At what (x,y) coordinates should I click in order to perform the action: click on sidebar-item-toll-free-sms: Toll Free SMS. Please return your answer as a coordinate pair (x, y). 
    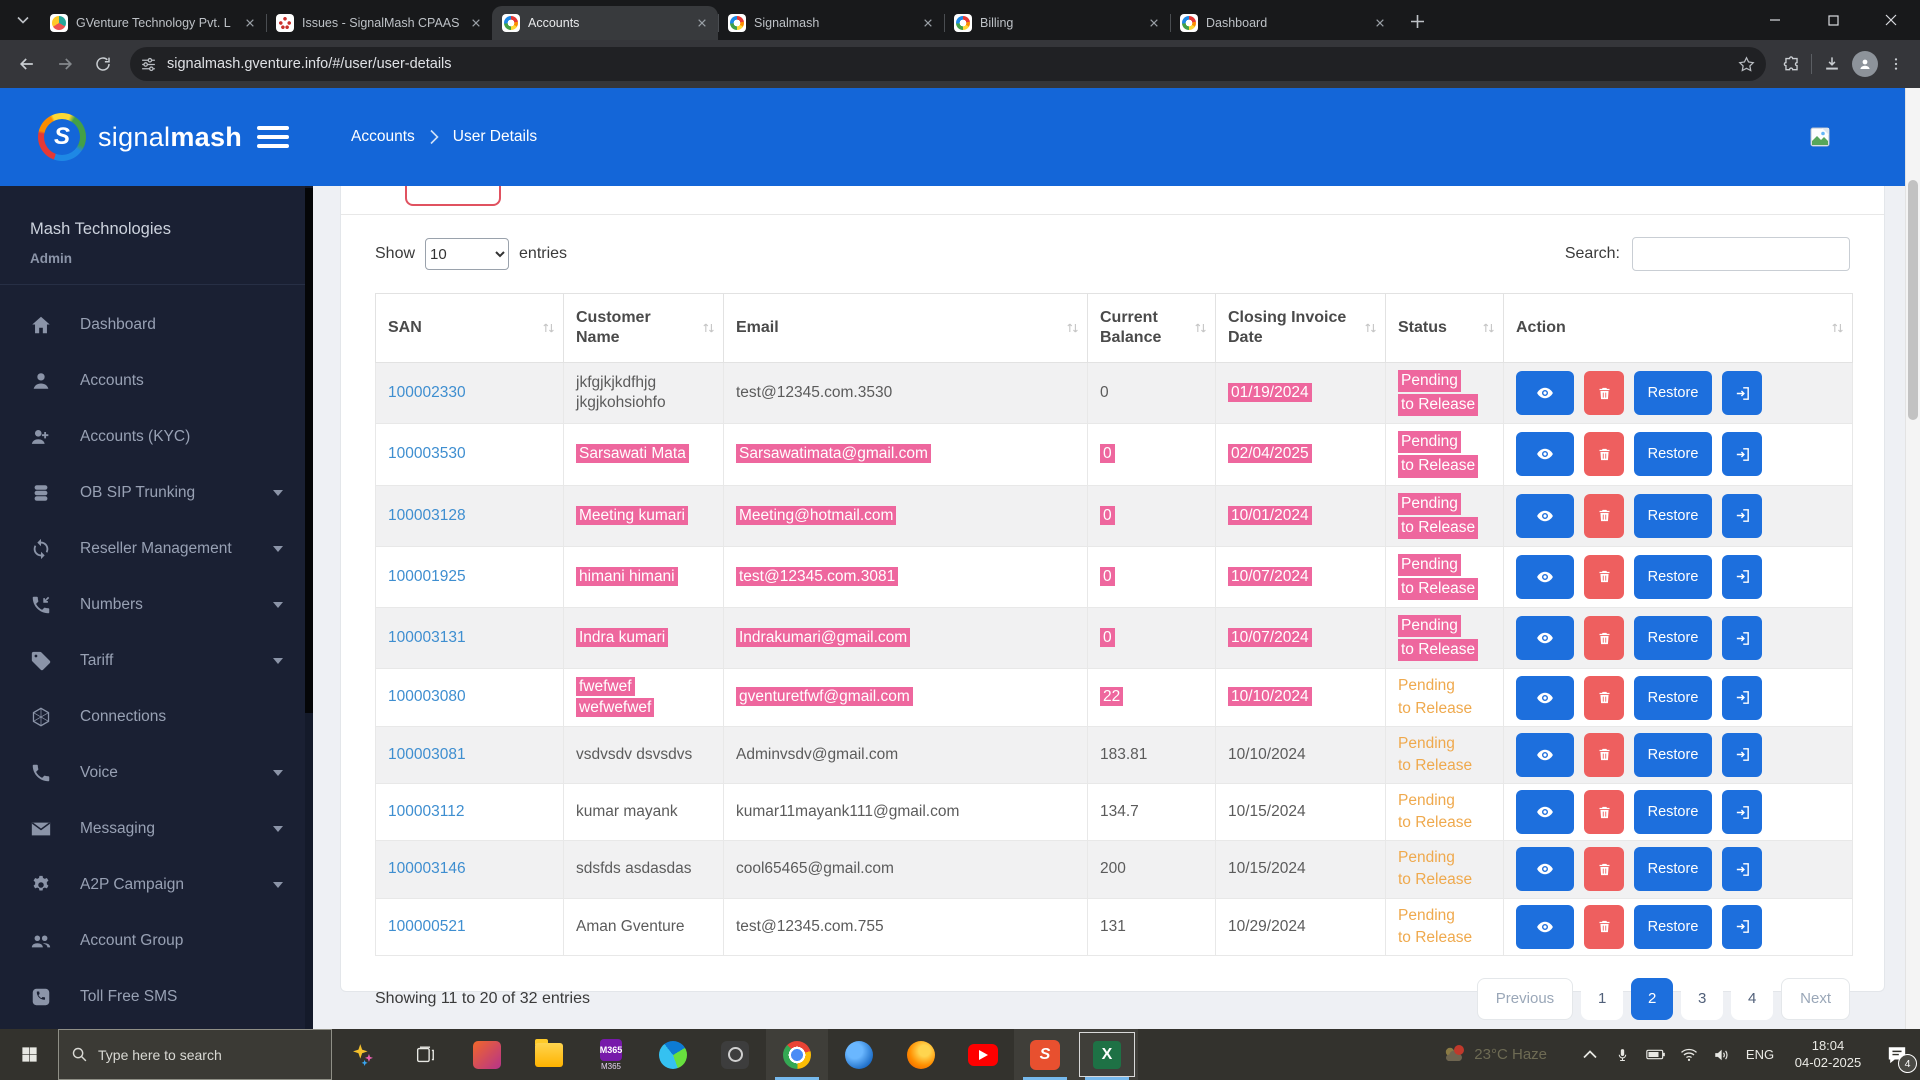
    Looking at the image, I should click on (156, 997).